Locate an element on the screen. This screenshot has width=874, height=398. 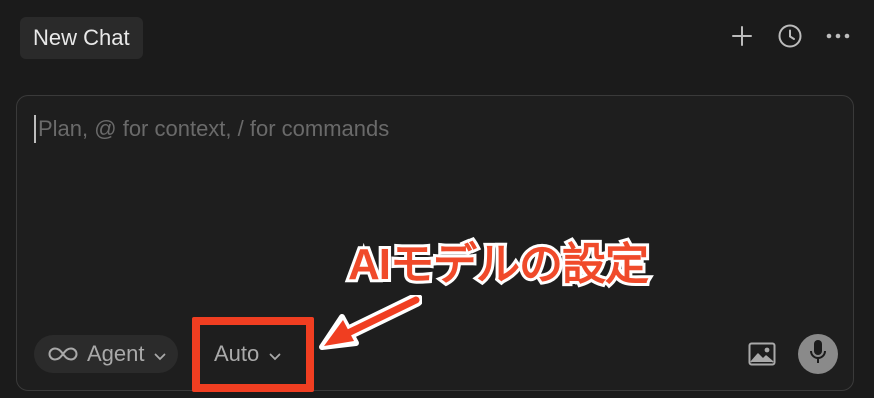
prompt-input is located at coordinates (433, 129).